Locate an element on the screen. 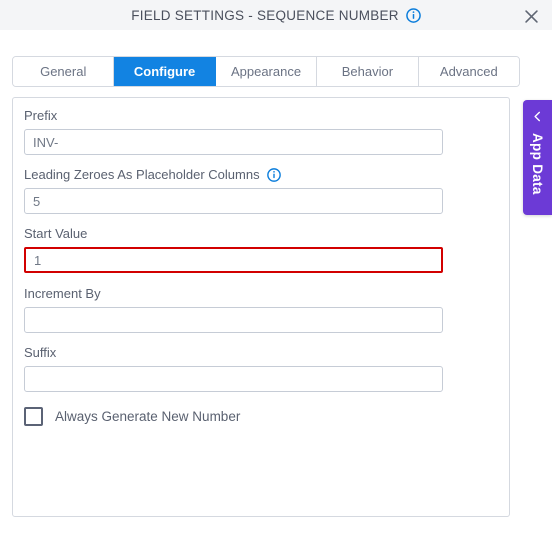 Image resolution: width=552 pixels, height=541 pixels. tab-appearance-label: Appearance is located at coordinates (266, 71).